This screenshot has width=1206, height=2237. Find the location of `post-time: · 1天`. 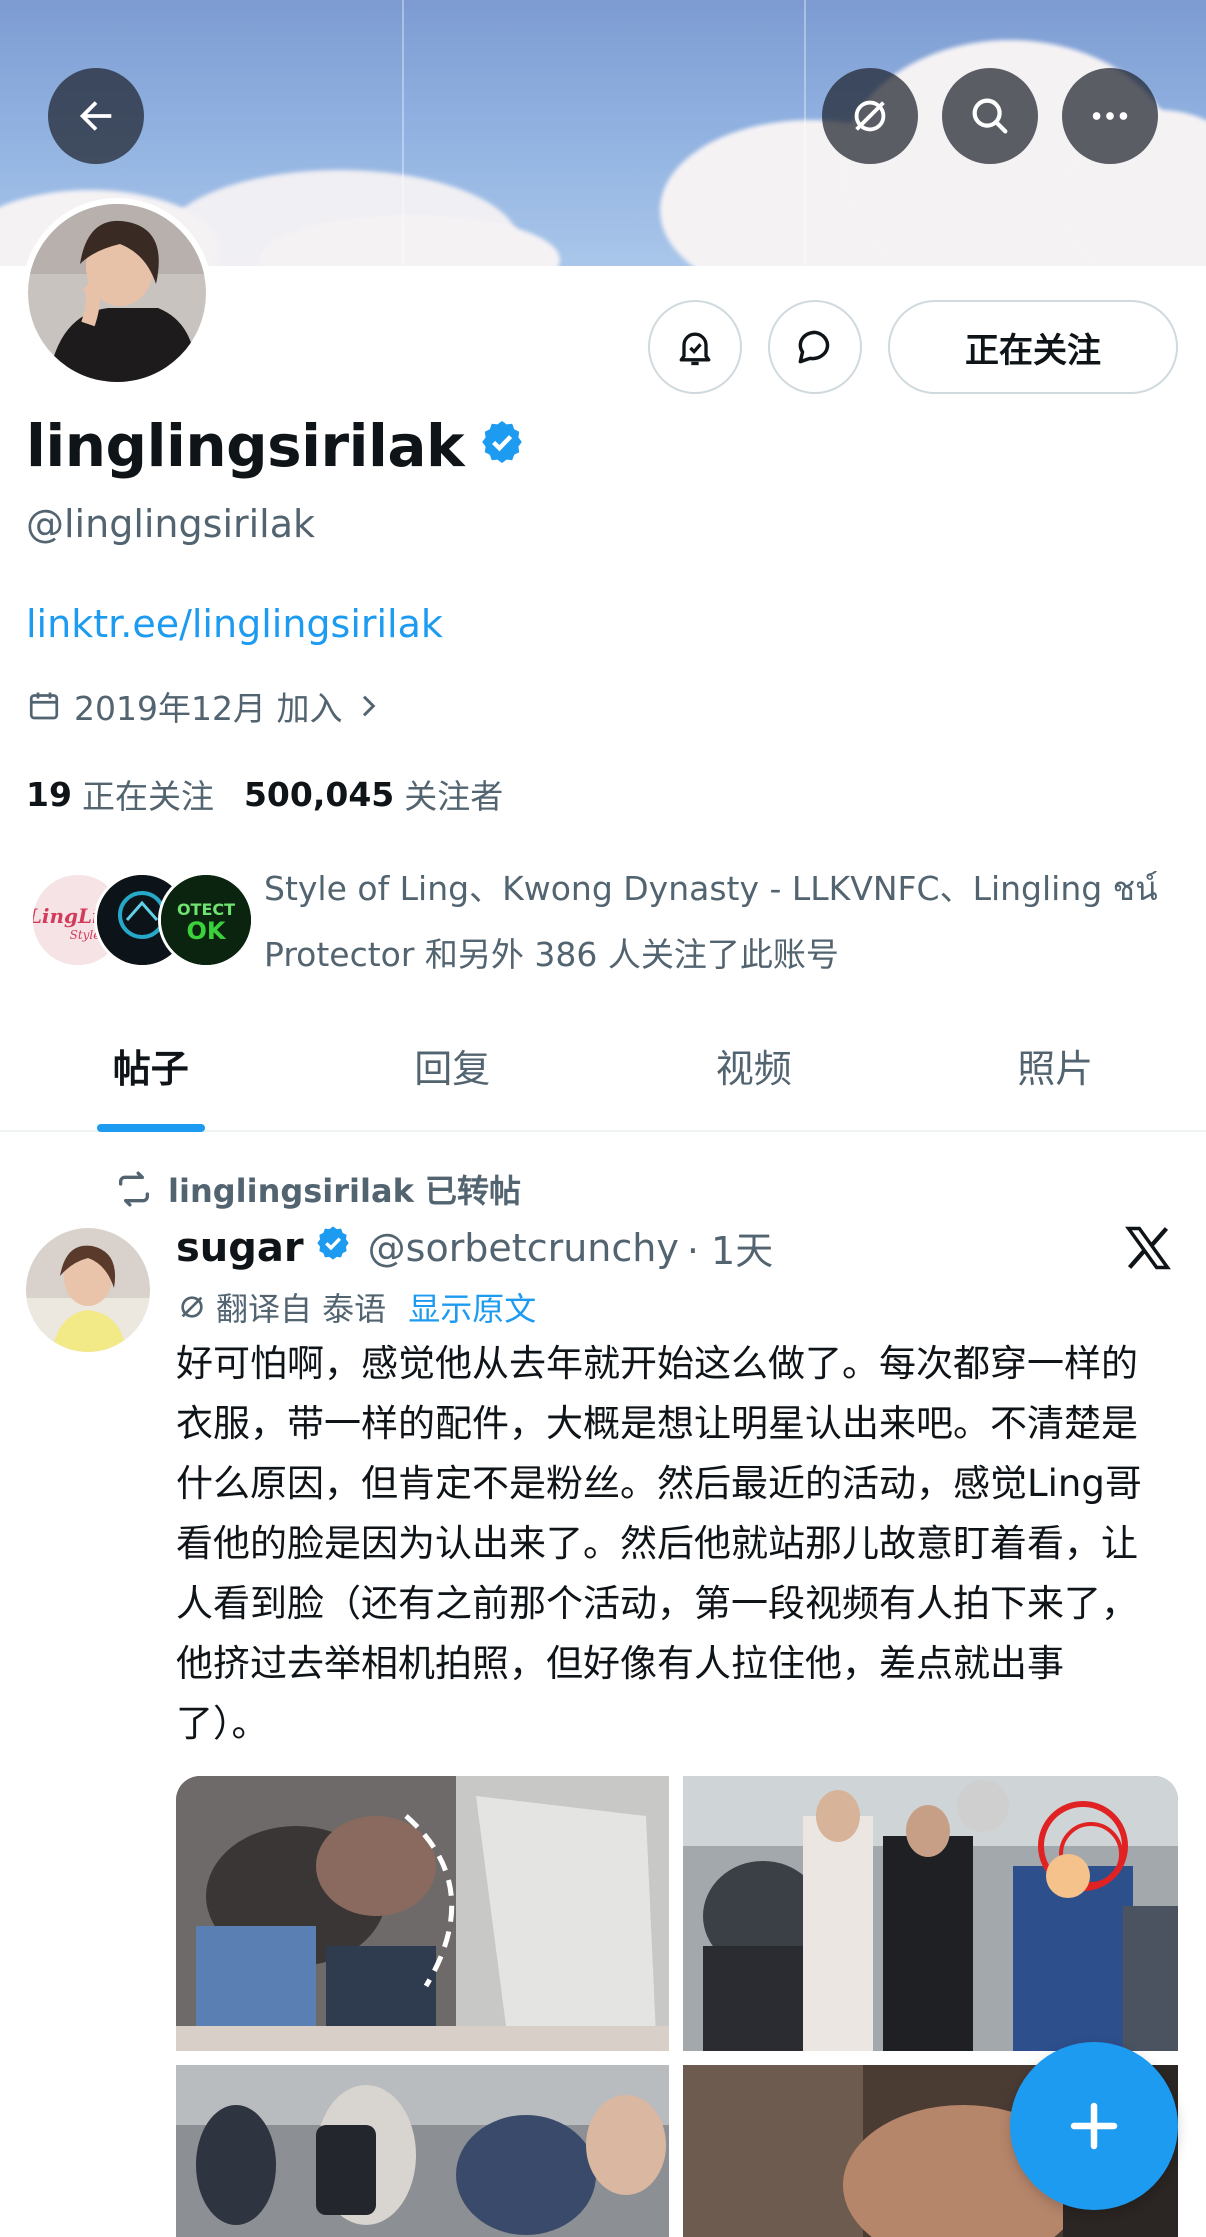

post-time: · 1天 is located at coordinates (730, 1247).